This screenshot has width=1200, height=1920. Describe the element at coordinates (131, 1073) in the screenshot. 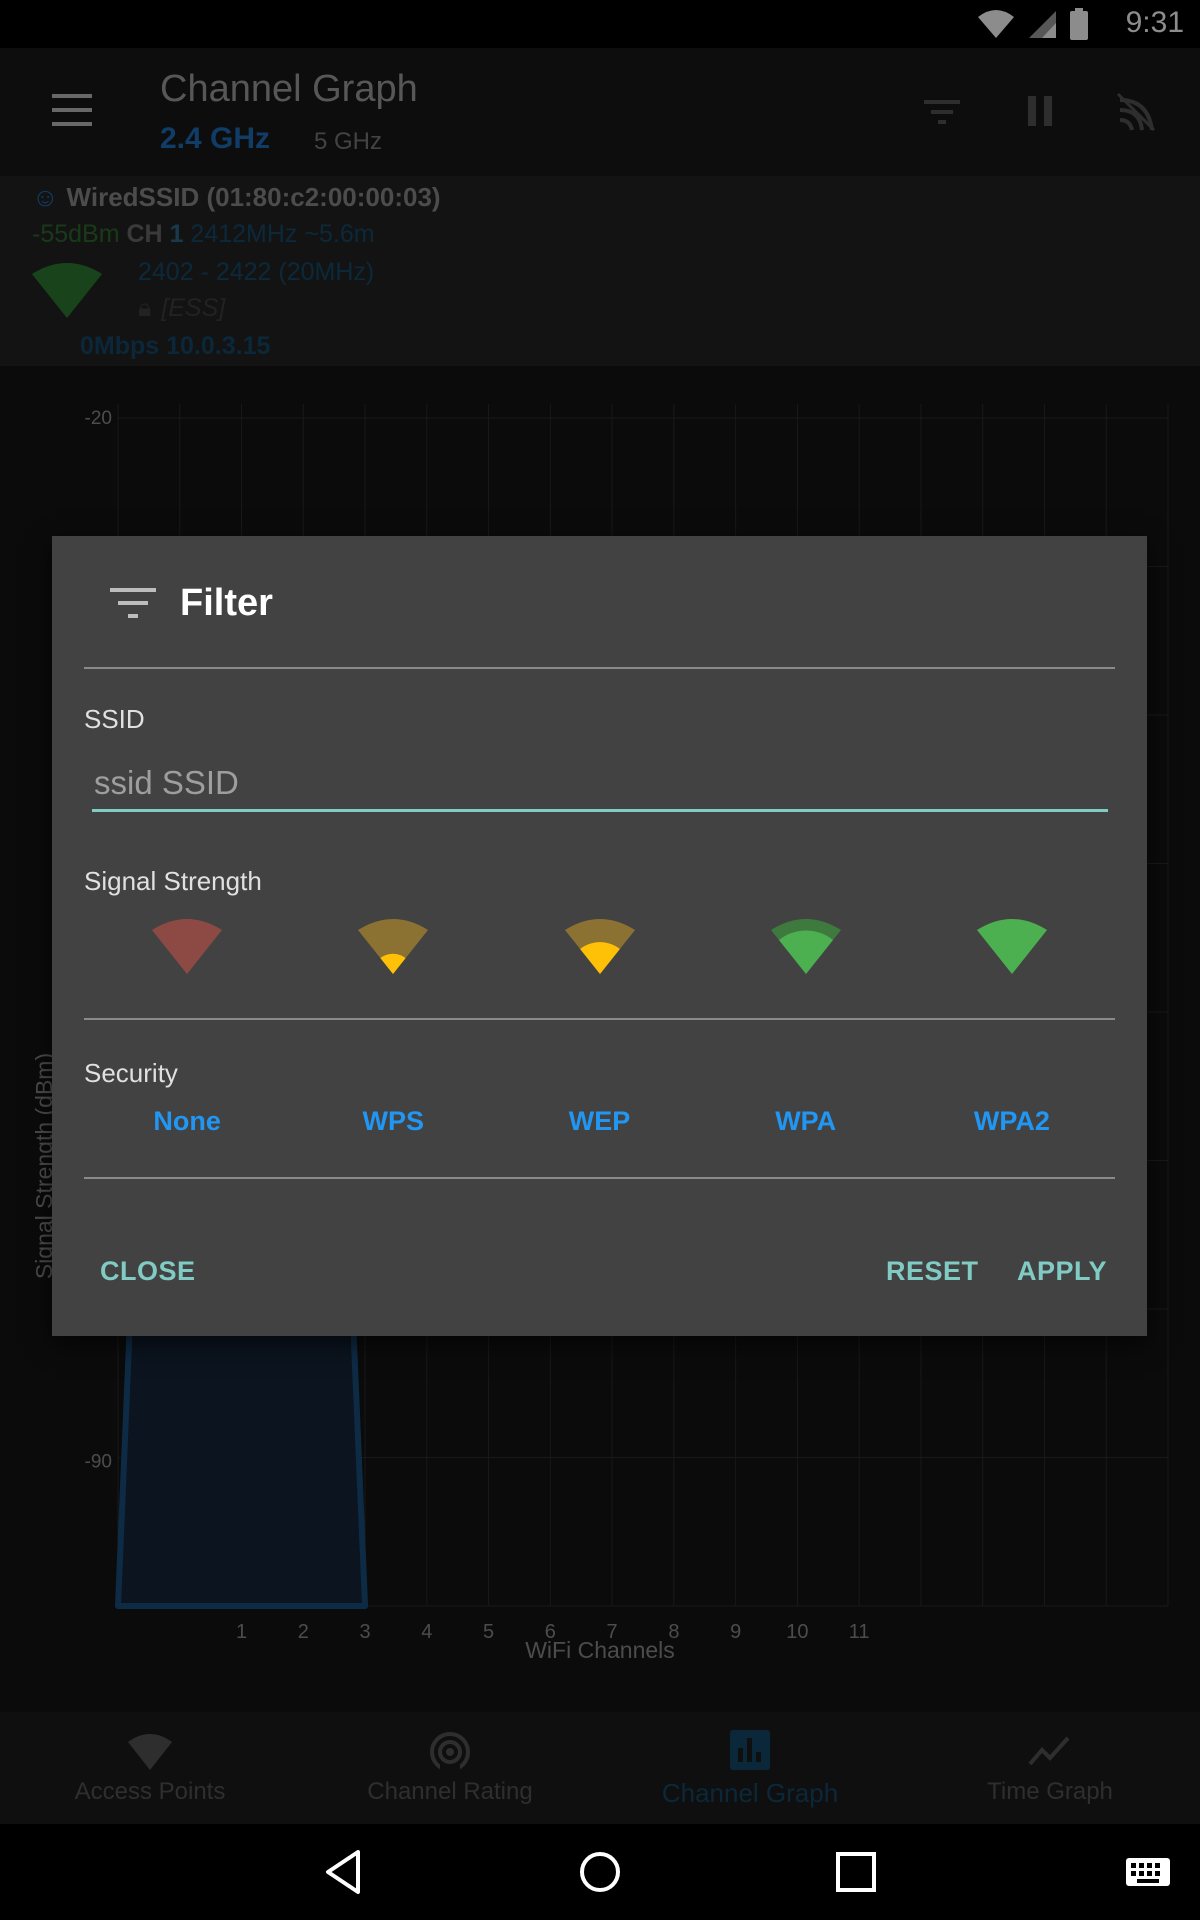

I see `security-label: Security` at that location.